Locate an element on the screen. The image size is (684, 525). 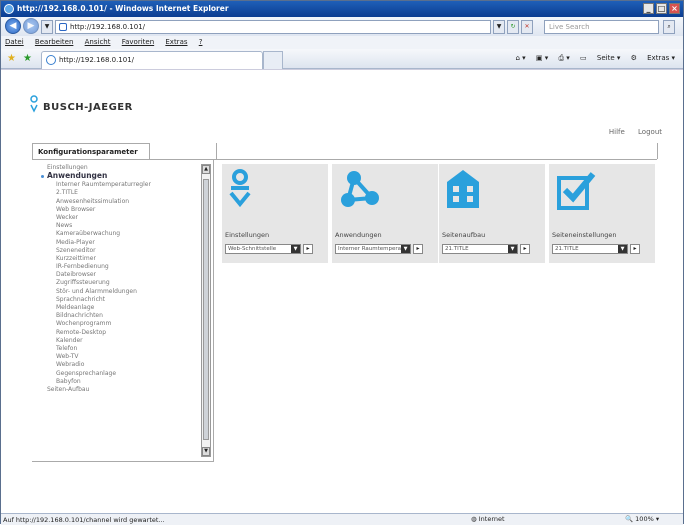
tree-item: Sprachnachricht is located at coordinates (120, 300).